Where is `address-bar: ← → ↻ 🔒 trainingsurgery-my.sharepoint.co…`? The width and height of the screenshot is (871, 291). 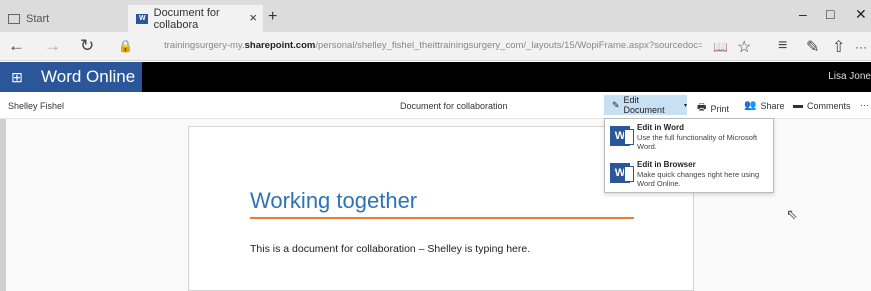
address-bar: ← → ↻ 🔒 trainingsurgery-my.sharepoint.co… is located at coordinates (435, 46).